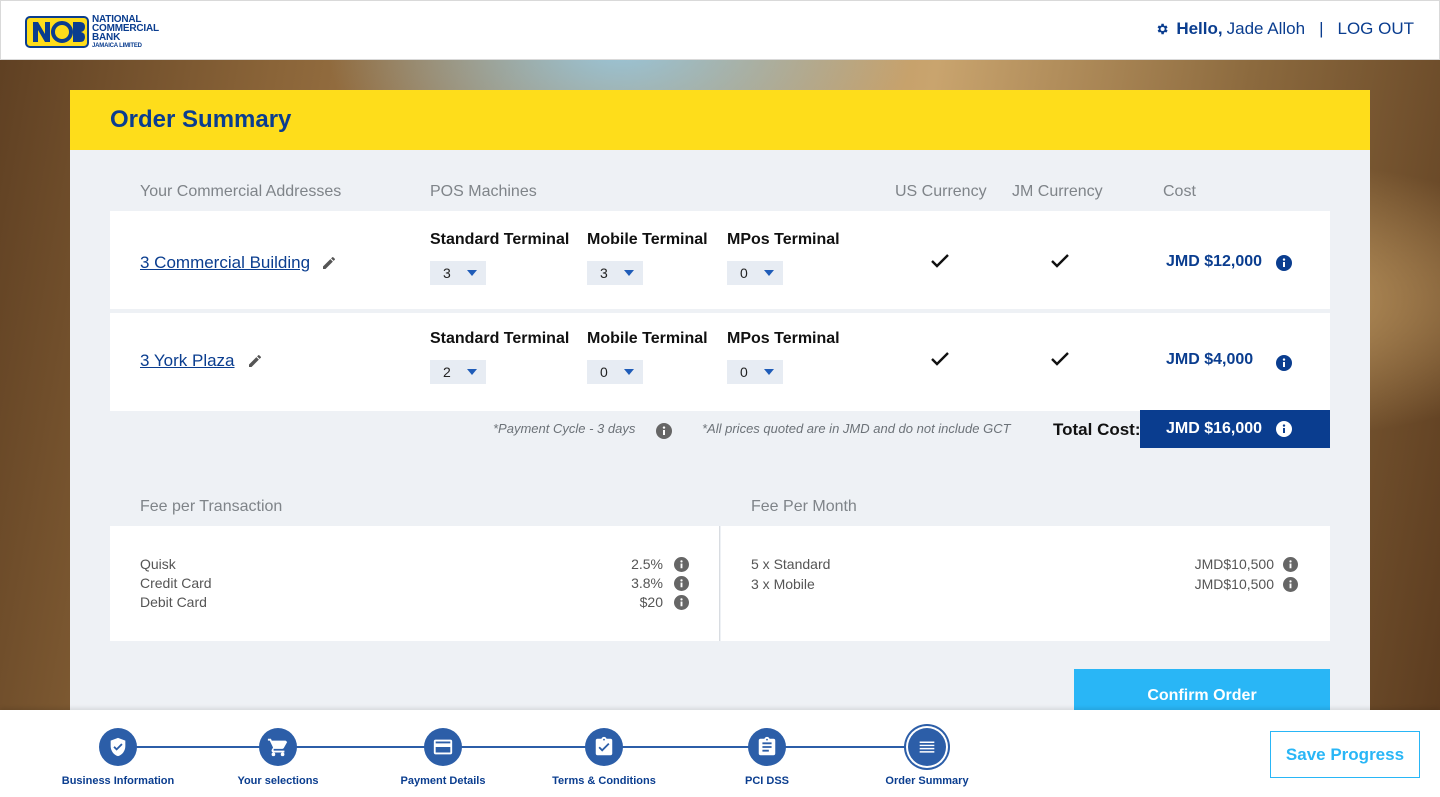  I want to click on step-order-summary: Order Summary, so click(927, 757).